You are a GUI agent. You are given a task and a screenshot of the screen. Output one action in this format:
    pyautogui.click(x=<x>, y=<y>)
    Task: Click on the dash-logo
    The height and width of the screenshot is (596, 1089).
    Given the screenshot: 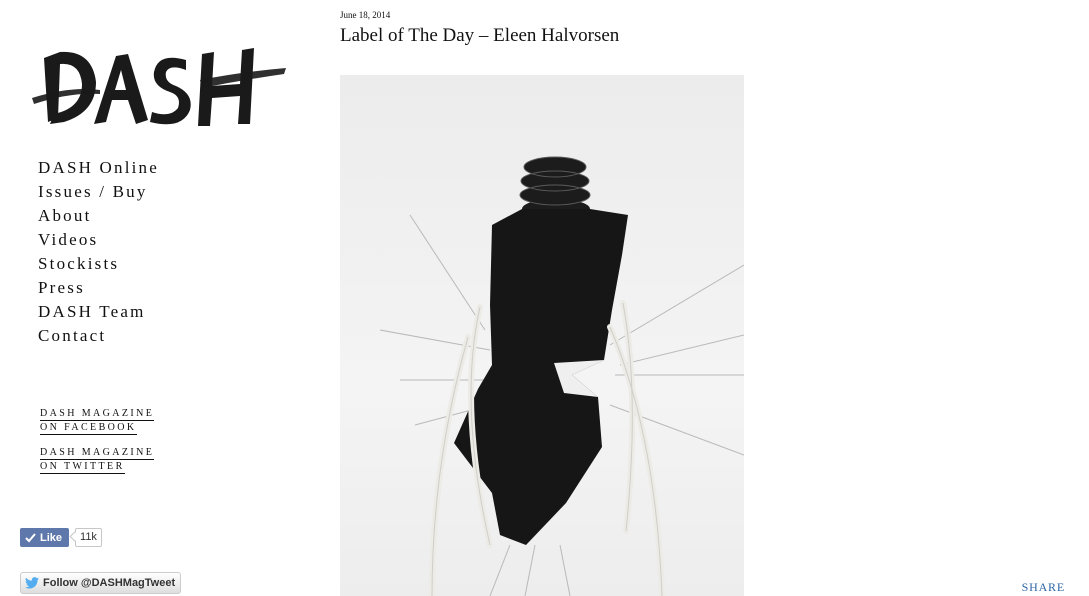 What is the action you would take?
    pyautogui.click(x=159, y=84)
    